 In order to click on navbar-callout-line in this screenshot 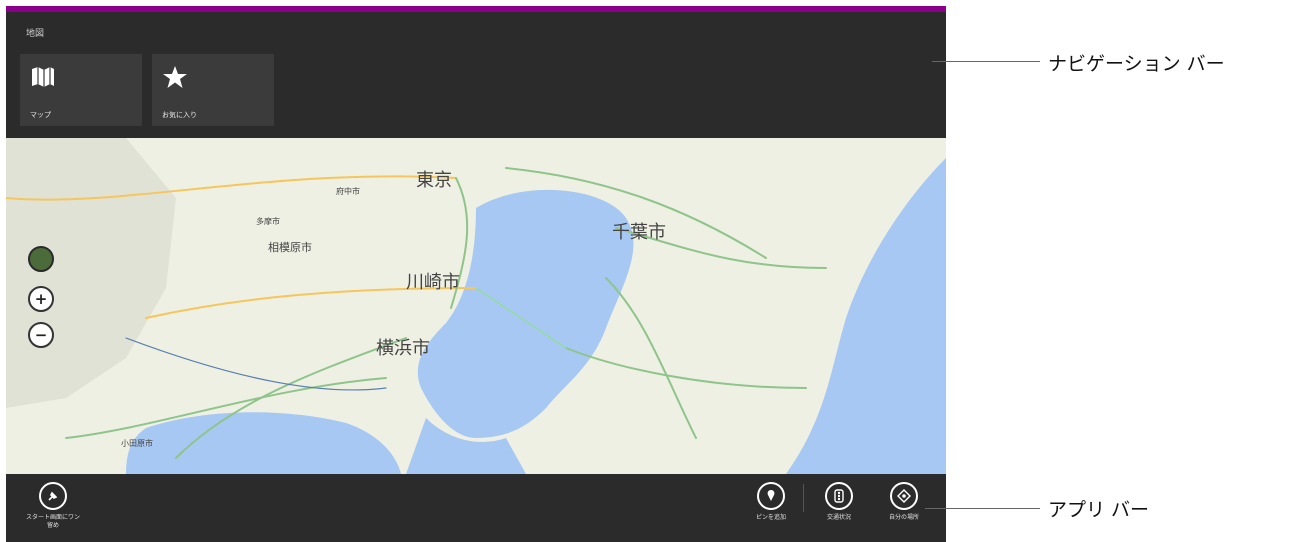, I will do `click(986, 61)`.